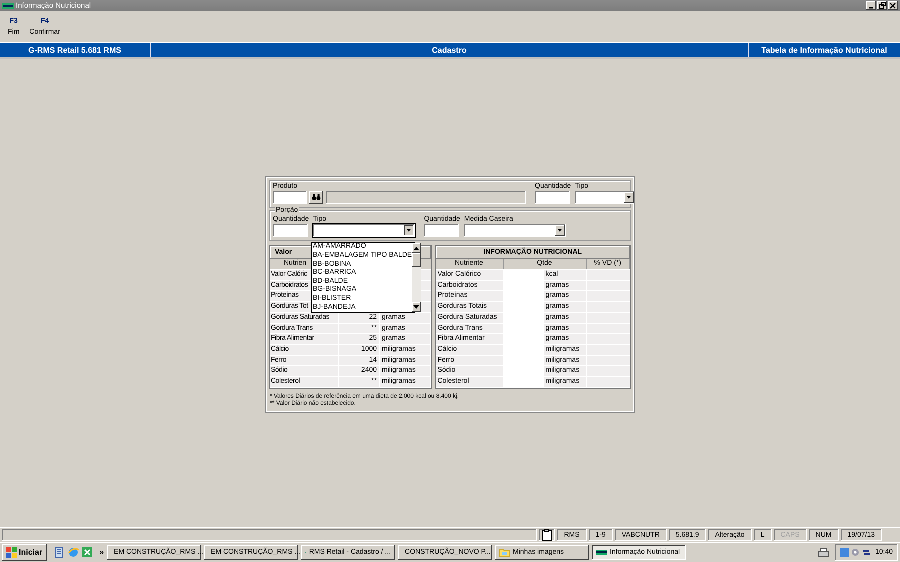  I want to click on close-icon, so click(893, 6).